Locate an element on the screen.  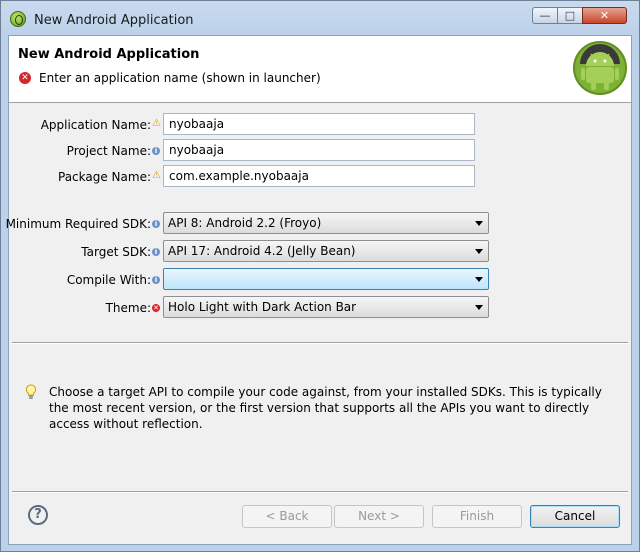
next-button: Next > is located at coordinates (379, 516).